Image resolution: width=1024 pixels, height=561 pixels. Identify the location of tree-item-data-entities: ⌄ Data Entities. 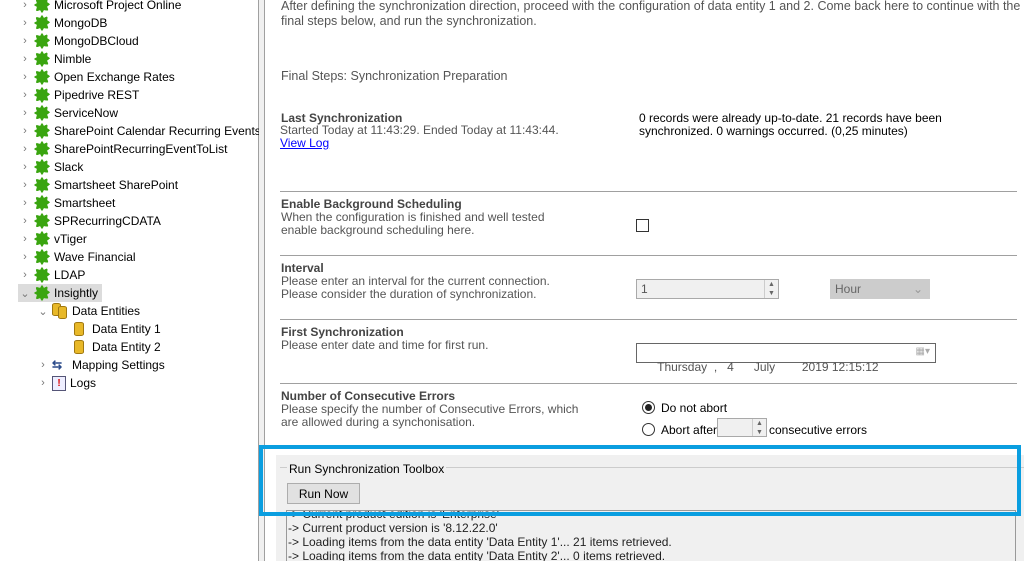
(88, 311).